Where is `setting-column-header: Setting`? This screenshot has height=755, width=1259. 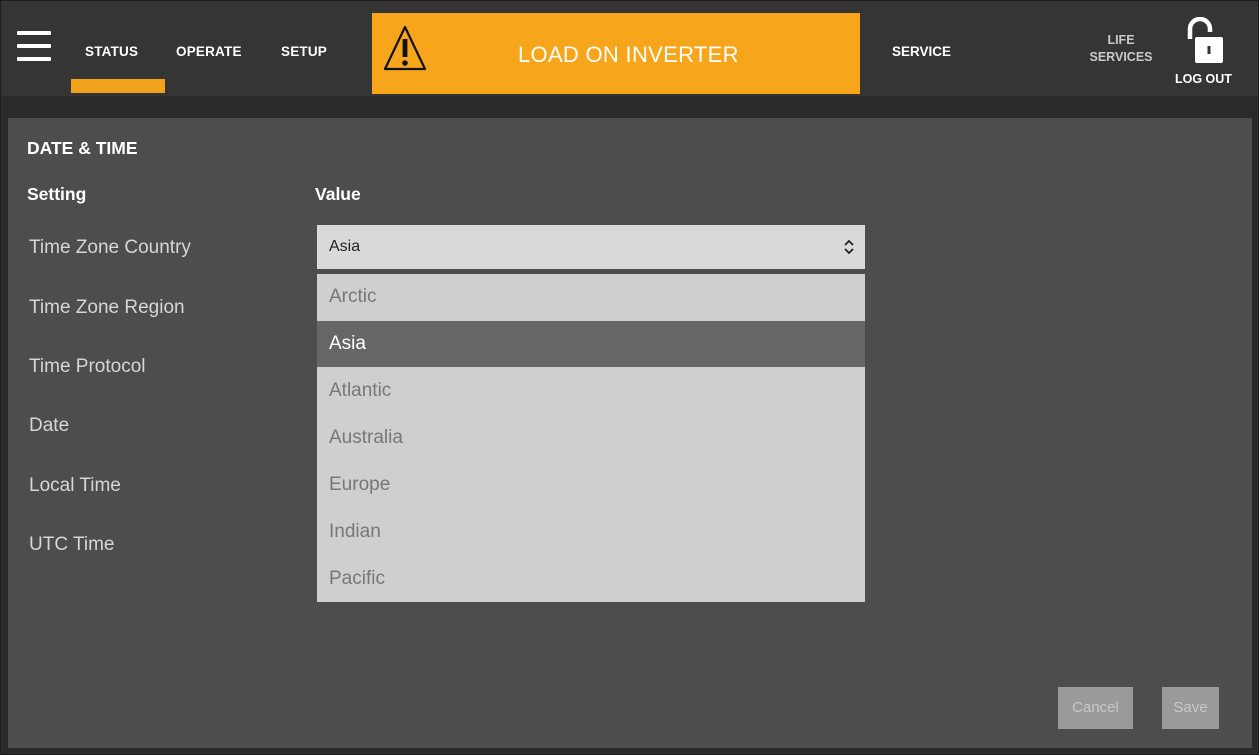 setting-column-header: Setting is located at coordinates (57, 194).